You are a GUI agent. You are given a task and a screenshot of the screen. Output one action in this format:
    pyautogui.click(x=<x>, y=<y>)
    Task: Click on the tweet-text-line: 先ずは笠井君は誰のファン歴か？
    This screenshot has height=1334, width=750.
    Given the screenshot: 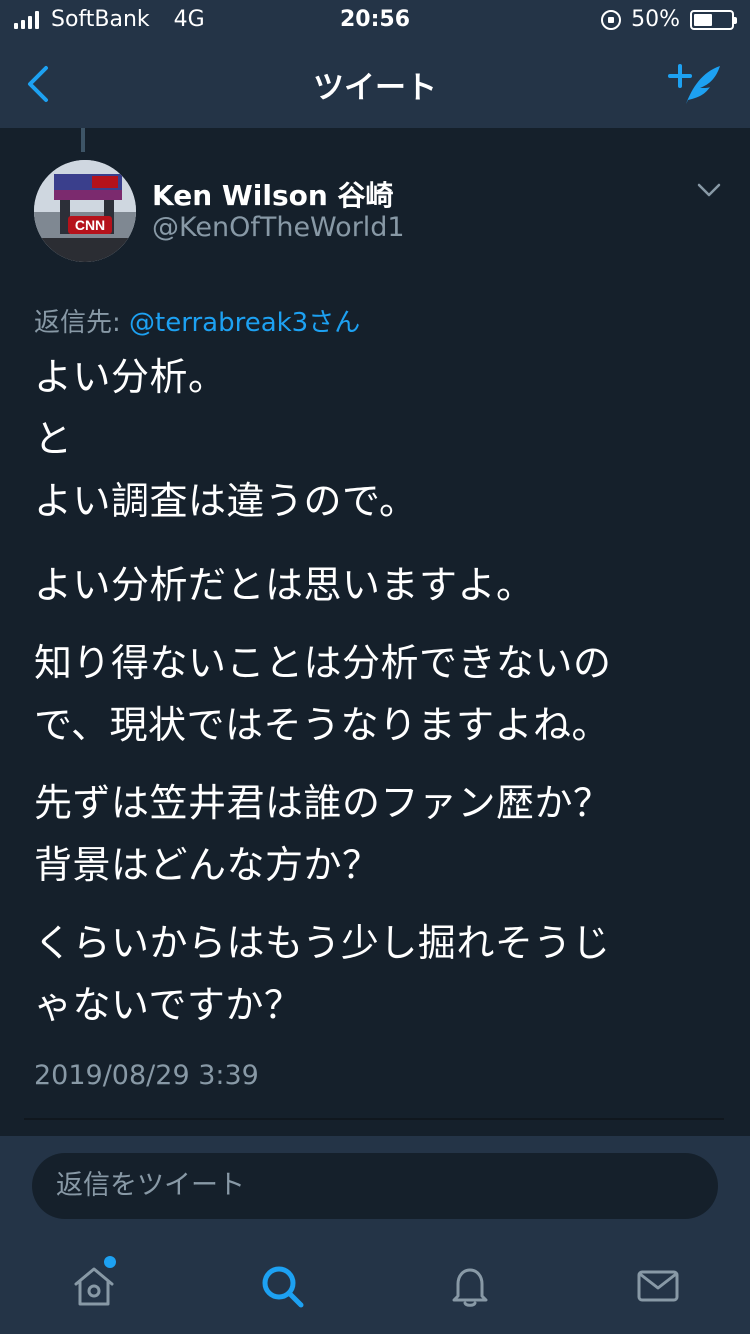 What is the action you would take?
    pyautogui.click(x=323, y=803)
    